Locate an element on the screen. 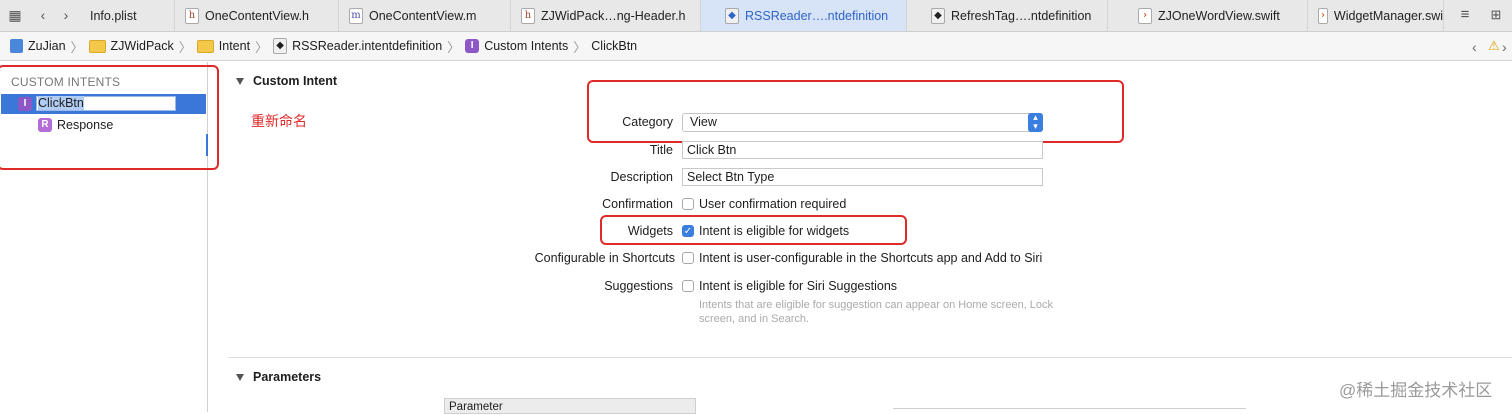  description-field: Select Btn Type is located at coordinates (862, 177).